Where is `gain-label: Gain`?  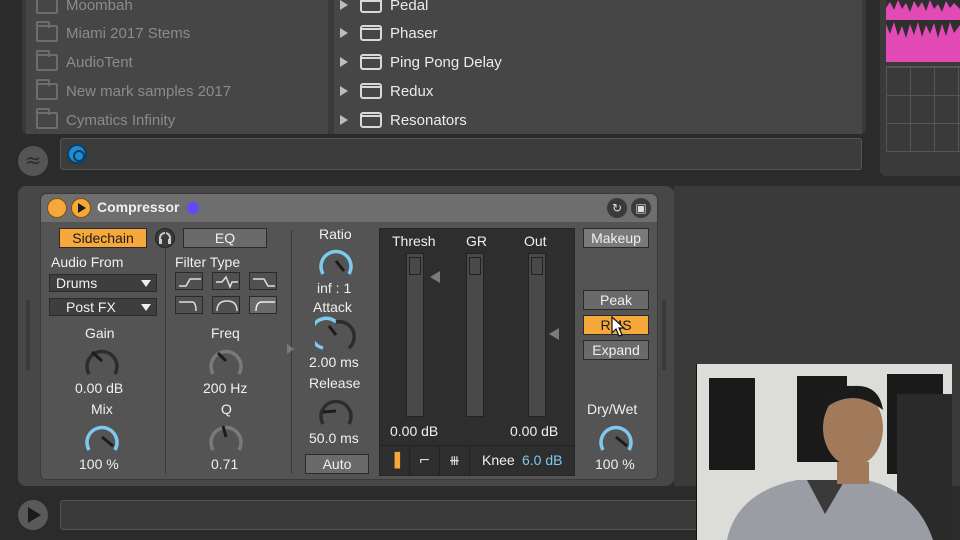
gain-label: Gain is located at coordinates (100, 333).